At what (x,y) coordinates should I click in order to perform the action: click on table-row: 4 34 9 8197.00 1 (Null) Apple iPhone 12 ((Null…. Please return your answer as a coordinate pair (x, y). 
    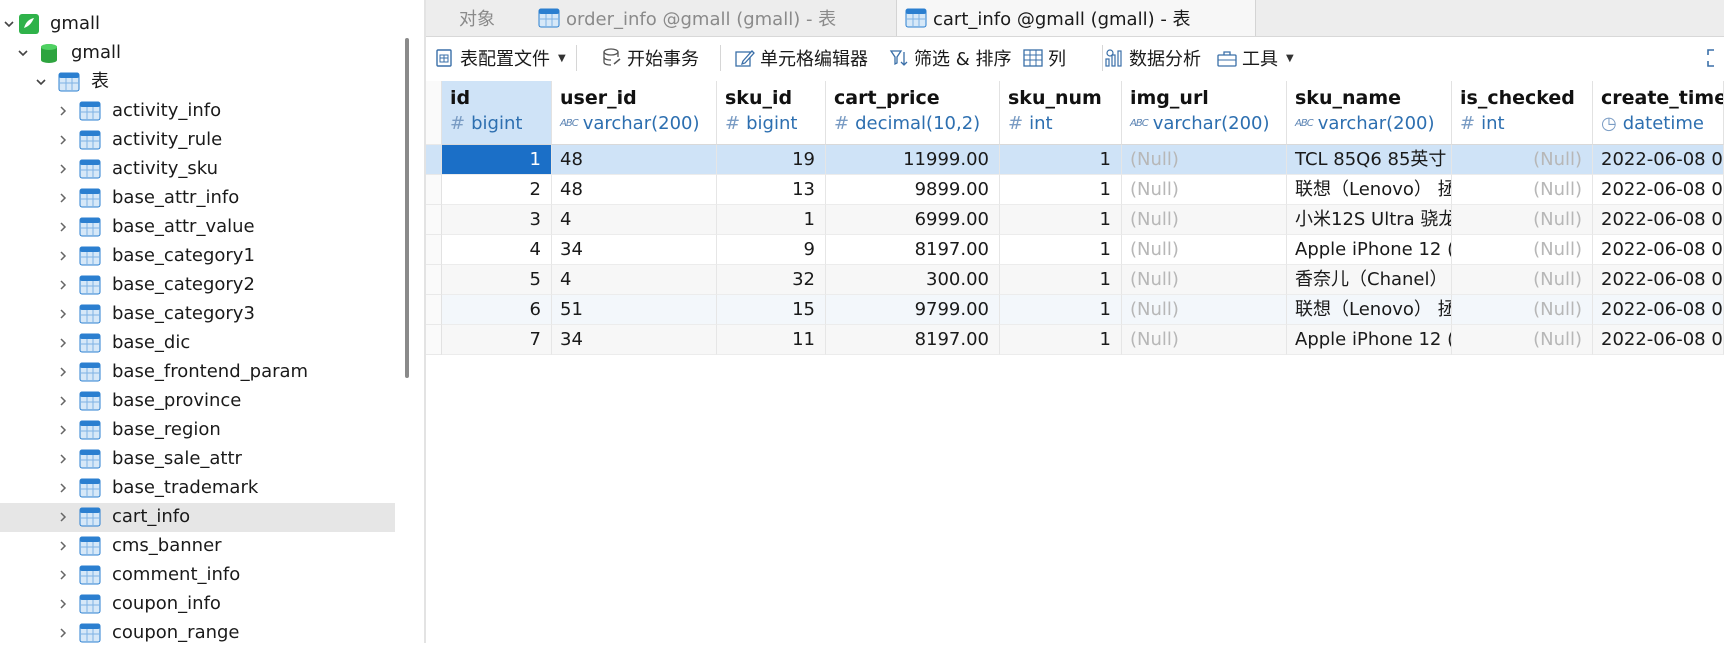
    Looking at the image, I should click on (1075, 250).